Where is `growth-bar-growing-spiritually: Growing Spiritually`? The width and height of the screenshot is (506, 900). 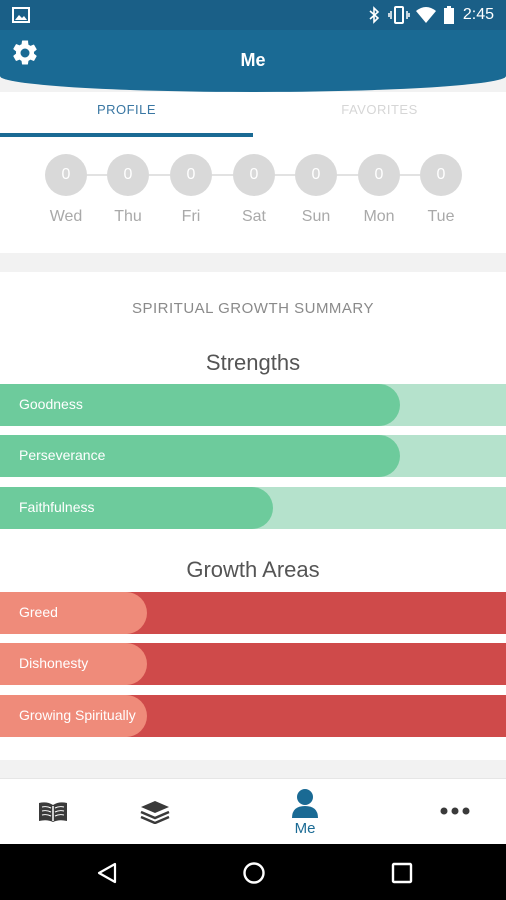
growth-bar-growing-spiritually: Growing Spiritually is located at coordinates (253, 716).